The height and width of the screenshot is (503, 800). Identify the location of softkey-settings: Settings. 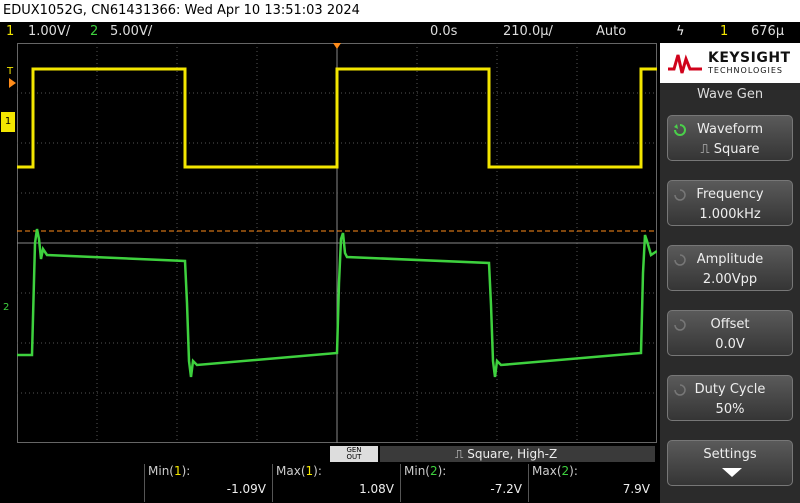
(730, 463).